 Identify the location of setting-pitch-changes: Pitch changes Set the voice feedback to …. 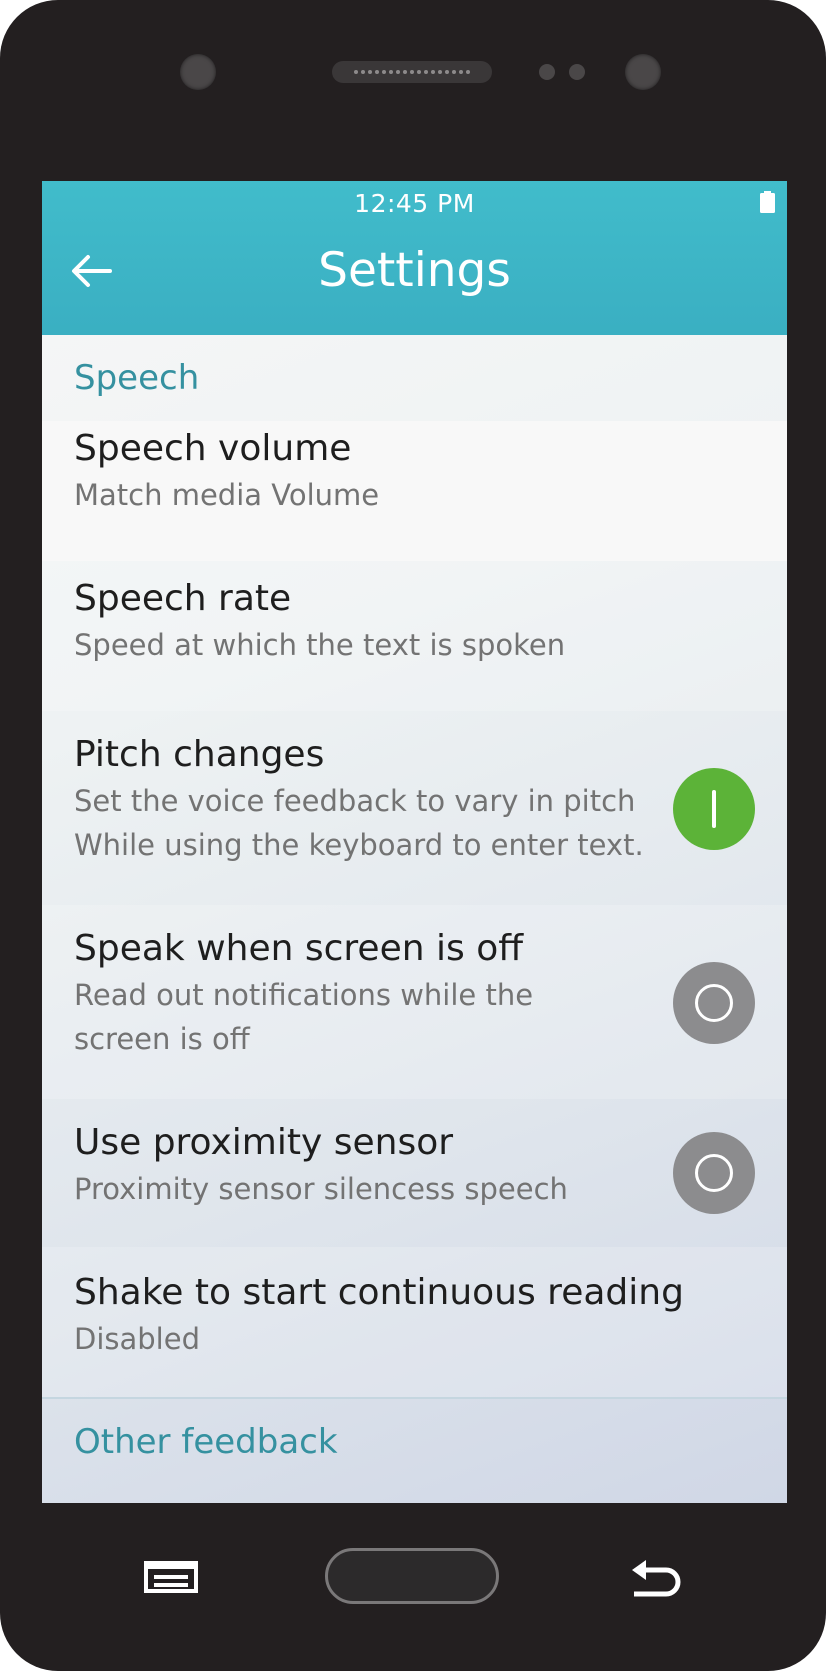
(414, 808).